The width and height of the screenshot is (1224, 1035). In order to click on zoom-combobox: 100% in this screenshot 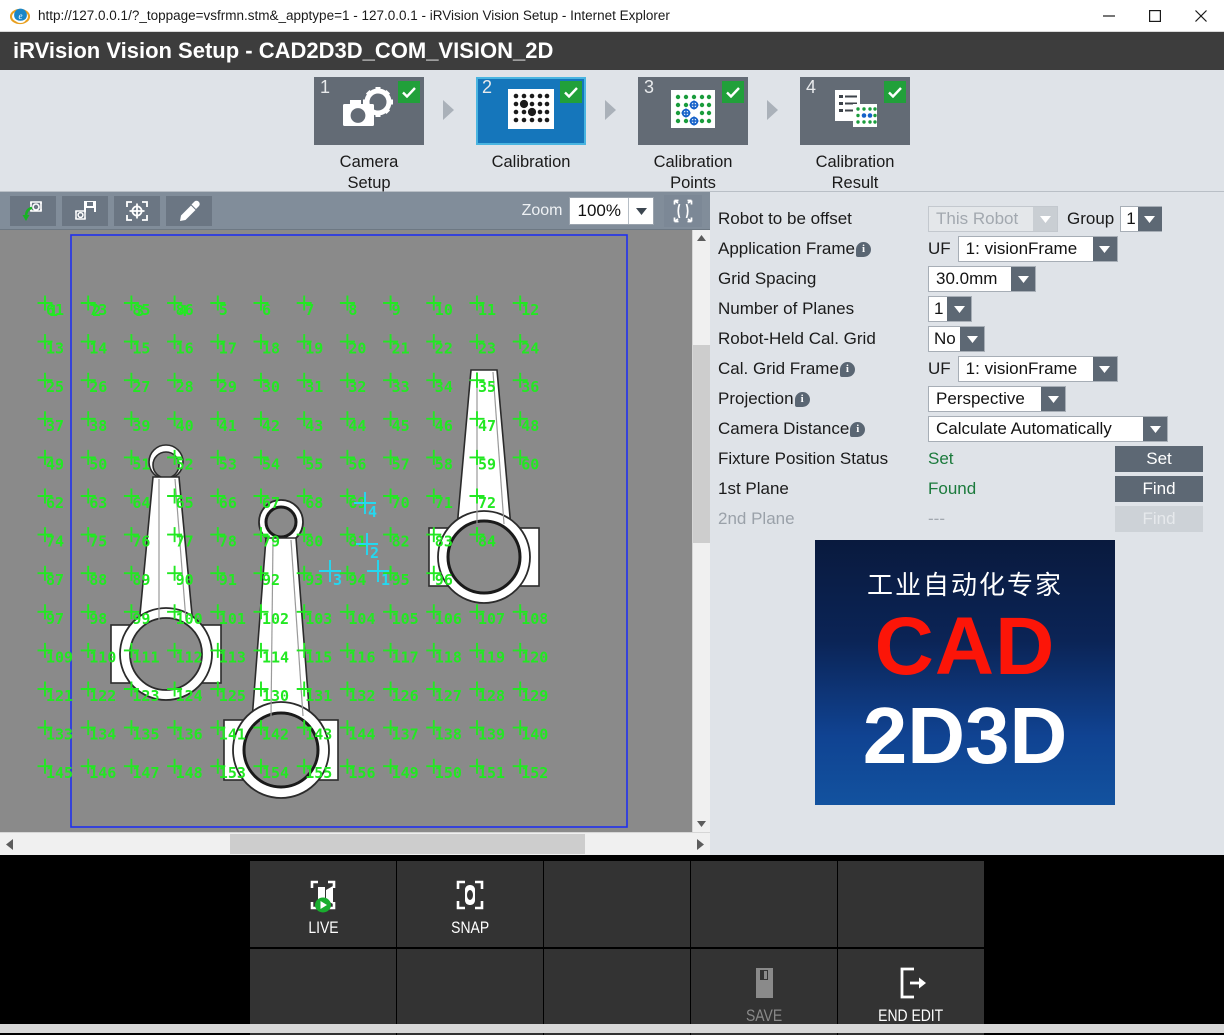, I will do `click(611, 210)`.